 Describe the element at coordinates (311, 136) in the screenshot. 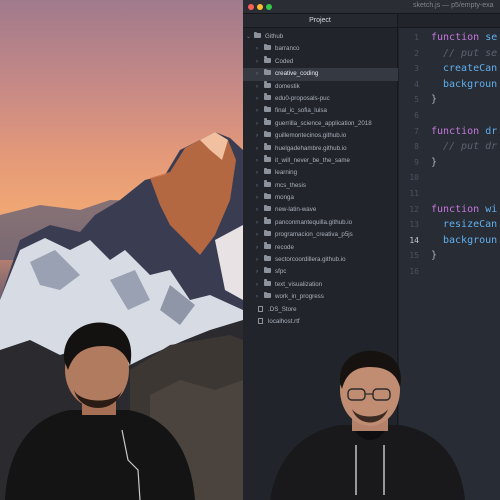

I see `tree-item-label: guillemontecinos.github.io` at that location.